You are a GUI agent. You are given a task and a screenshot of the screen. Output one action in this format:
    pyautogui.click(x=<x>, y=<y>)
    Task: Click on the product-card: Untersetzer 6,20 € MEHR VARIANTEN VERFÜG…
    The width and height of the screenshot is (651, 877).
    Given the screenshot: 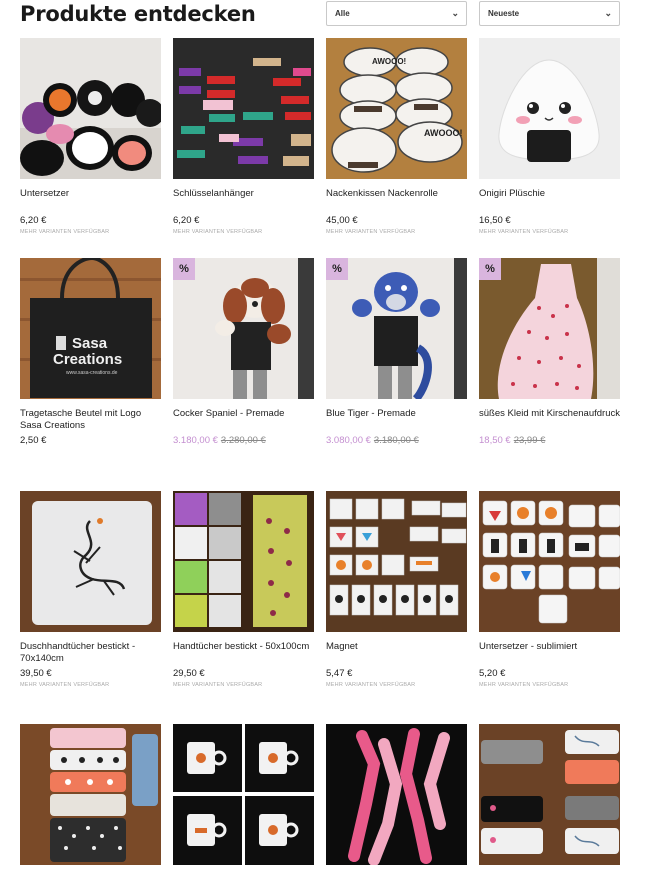 What is the action you would take?
    pyautogui.click(x=90, y=136)
    